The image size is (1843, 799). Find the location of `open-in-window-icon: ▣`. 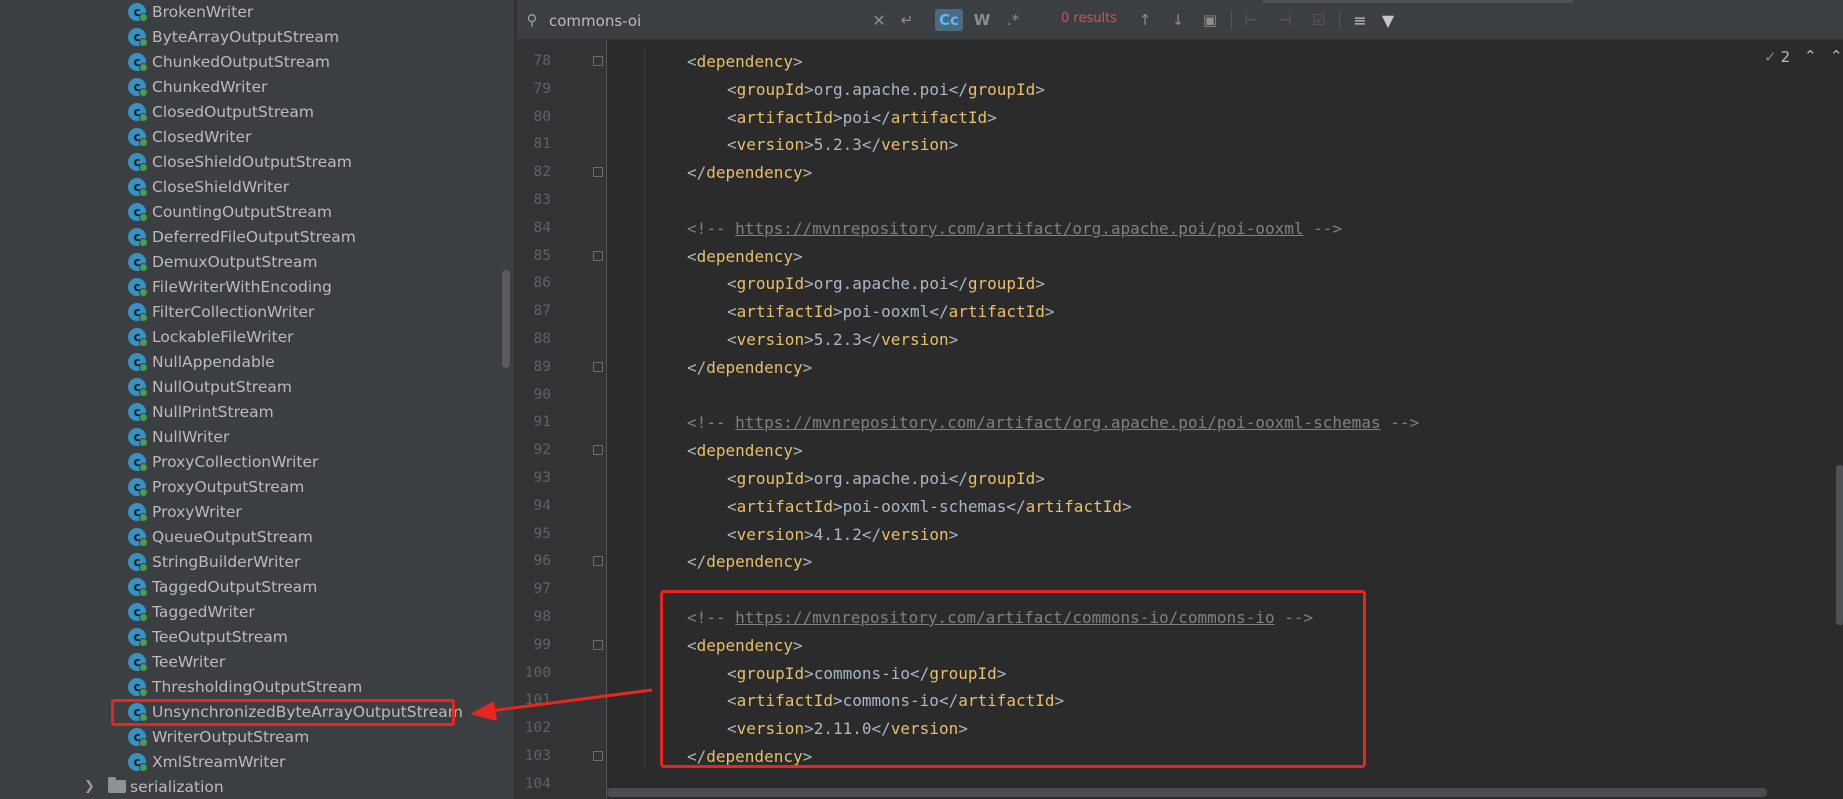

open-in-window-icon: ▣ is located at coordinates (1210, 20).